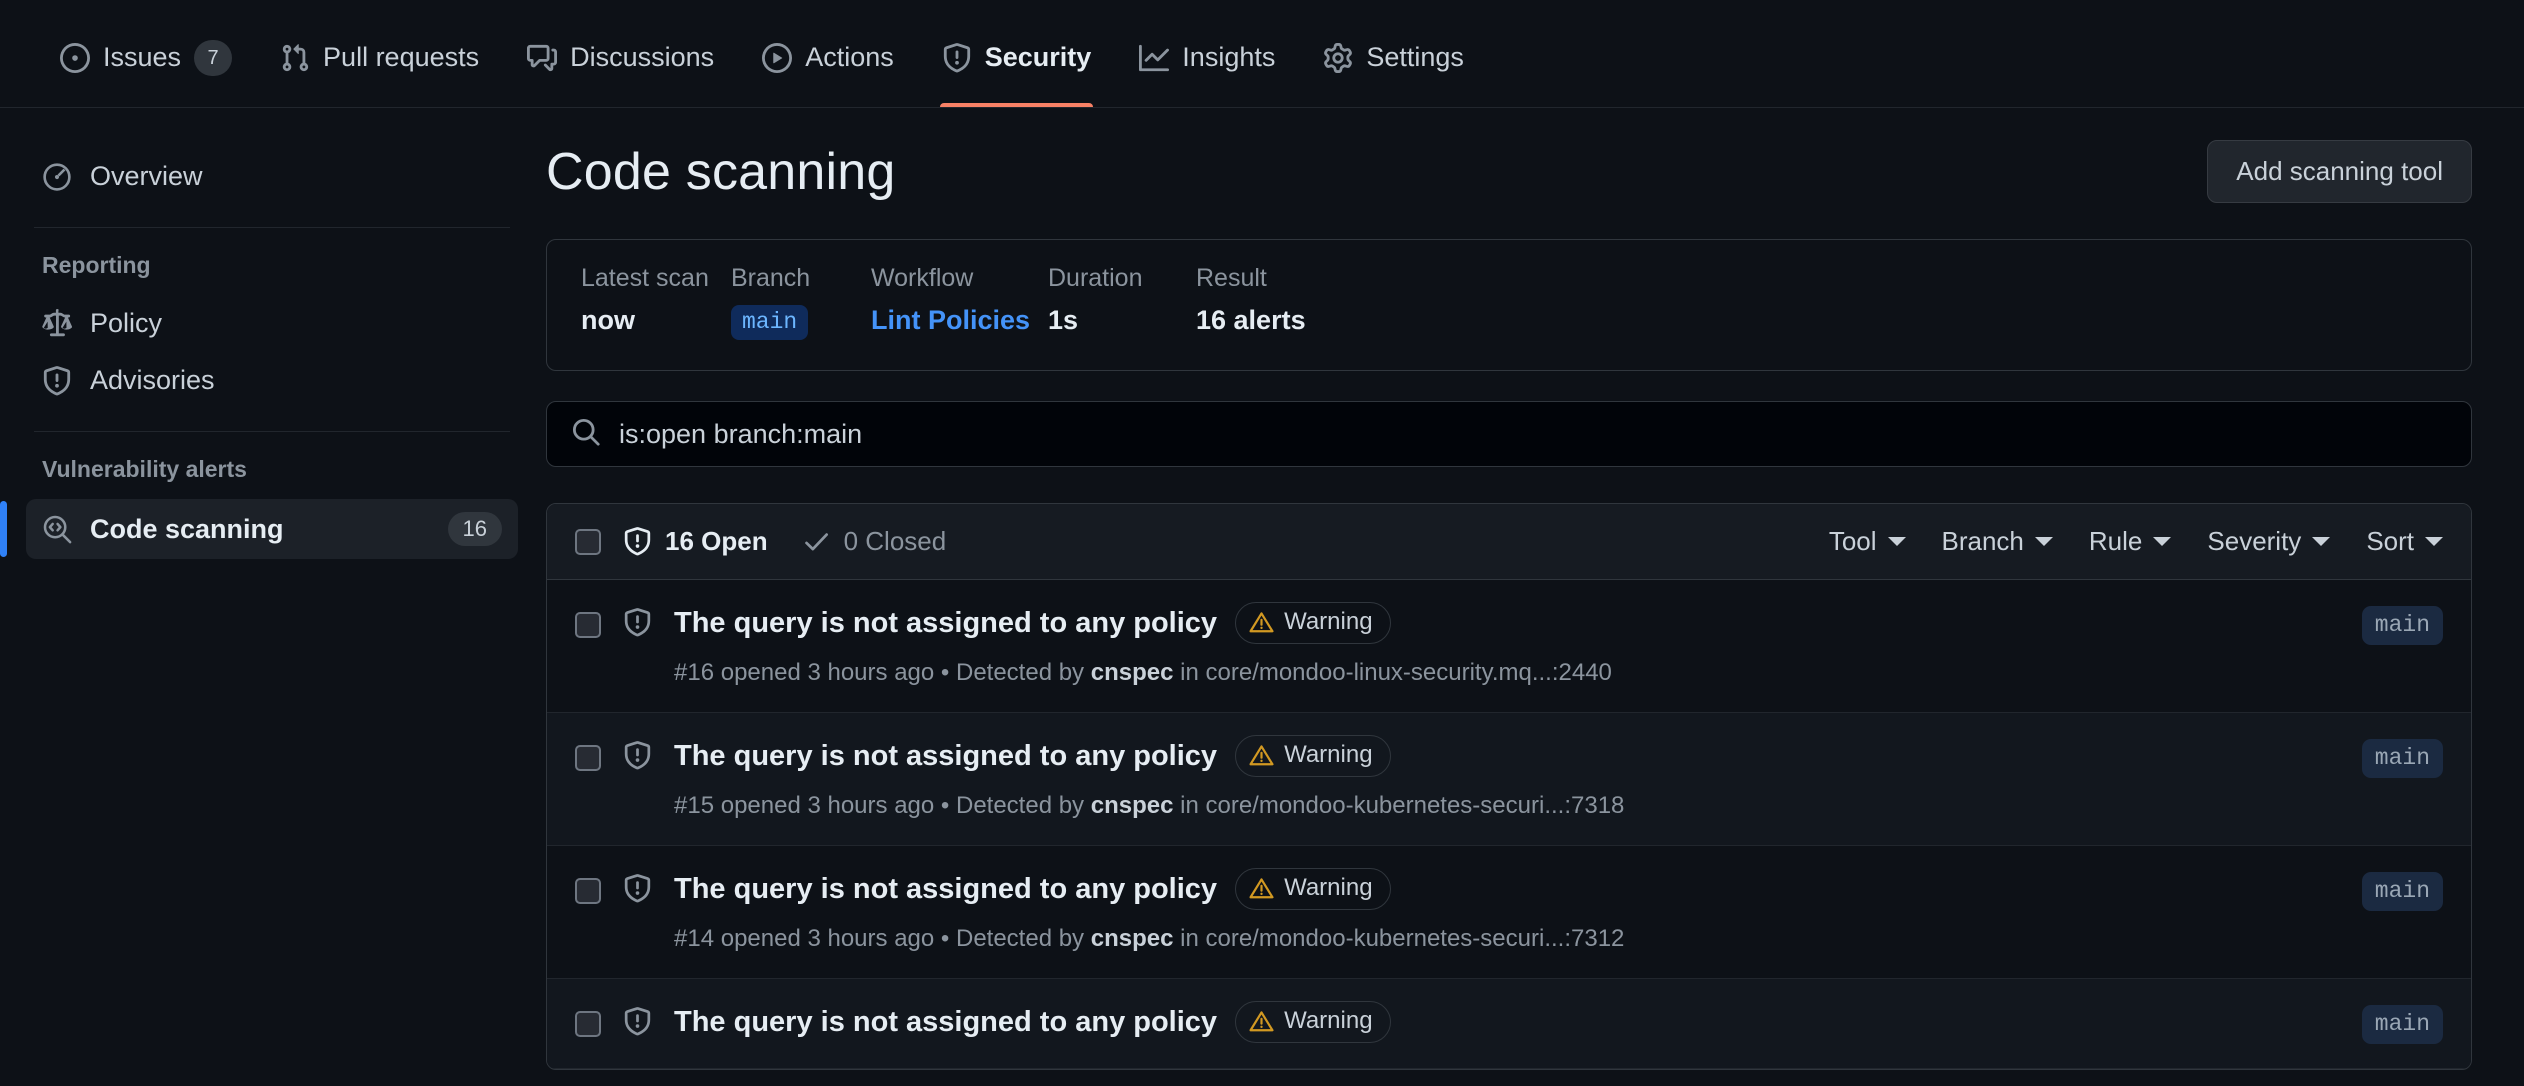 Image resolution: width=2524 pixels, height=1086 pixels. Describe the element at coordinates (642, 57) in the screenshot. I see `nav-item-label: Discussions` at that location.